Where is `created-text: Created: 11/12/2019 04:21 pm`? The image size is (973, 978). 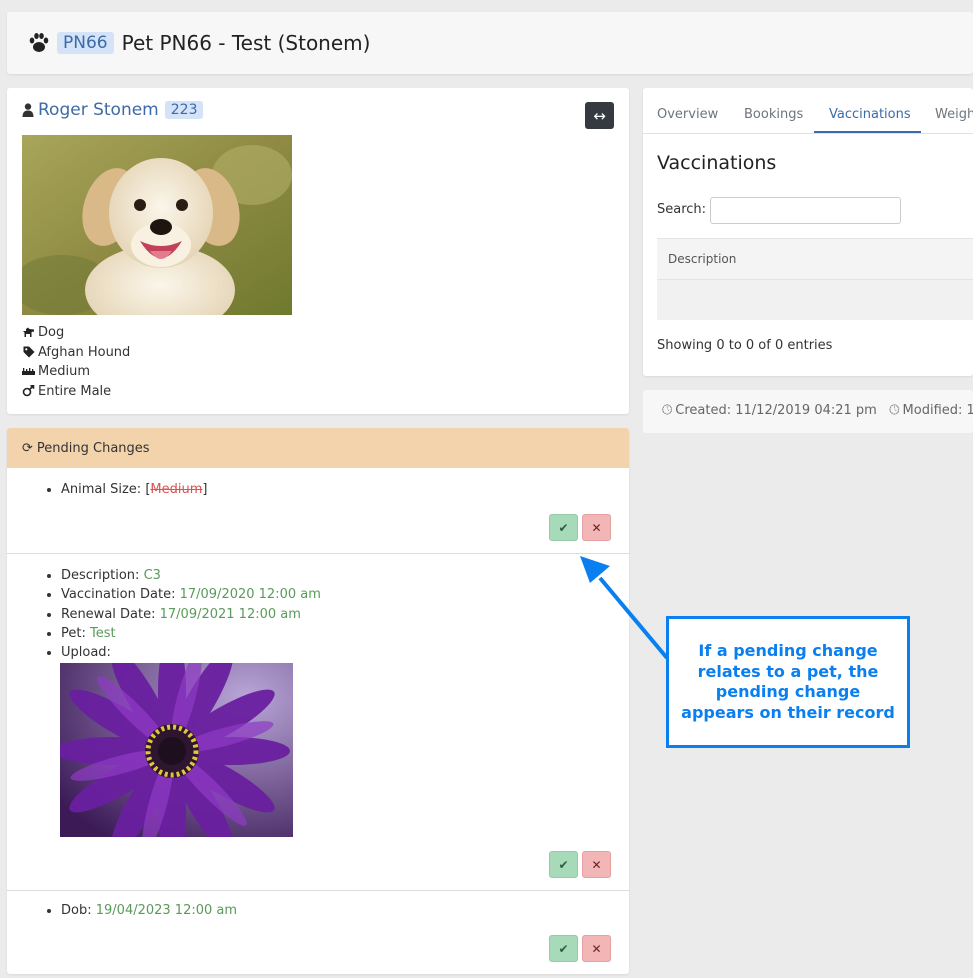 created-text: Created: 11/12/2019 04:21 pm is located at coordinates (776, 410).